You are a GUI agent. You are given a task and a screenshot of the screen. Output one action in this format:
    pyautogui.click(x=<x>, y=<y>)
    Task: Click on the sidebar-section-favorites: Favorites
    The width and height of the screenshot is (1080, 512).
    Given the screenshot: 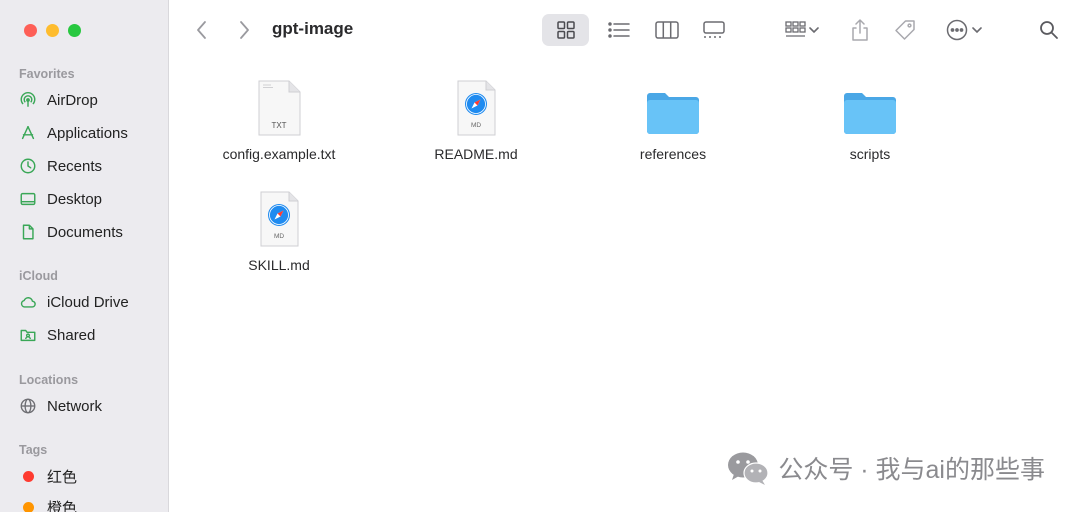 What is the action you would take?
    pyautogui.click(x=47, y=74)
    